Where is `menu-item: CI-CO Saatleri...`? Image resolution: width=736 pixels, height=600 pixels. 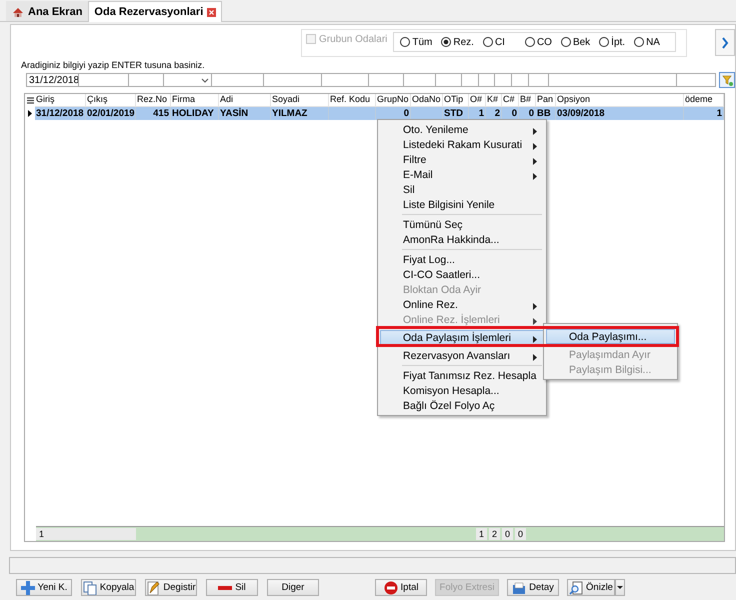 menu-item: CI-CO Saatleri... is located at coordinates (462, 274).